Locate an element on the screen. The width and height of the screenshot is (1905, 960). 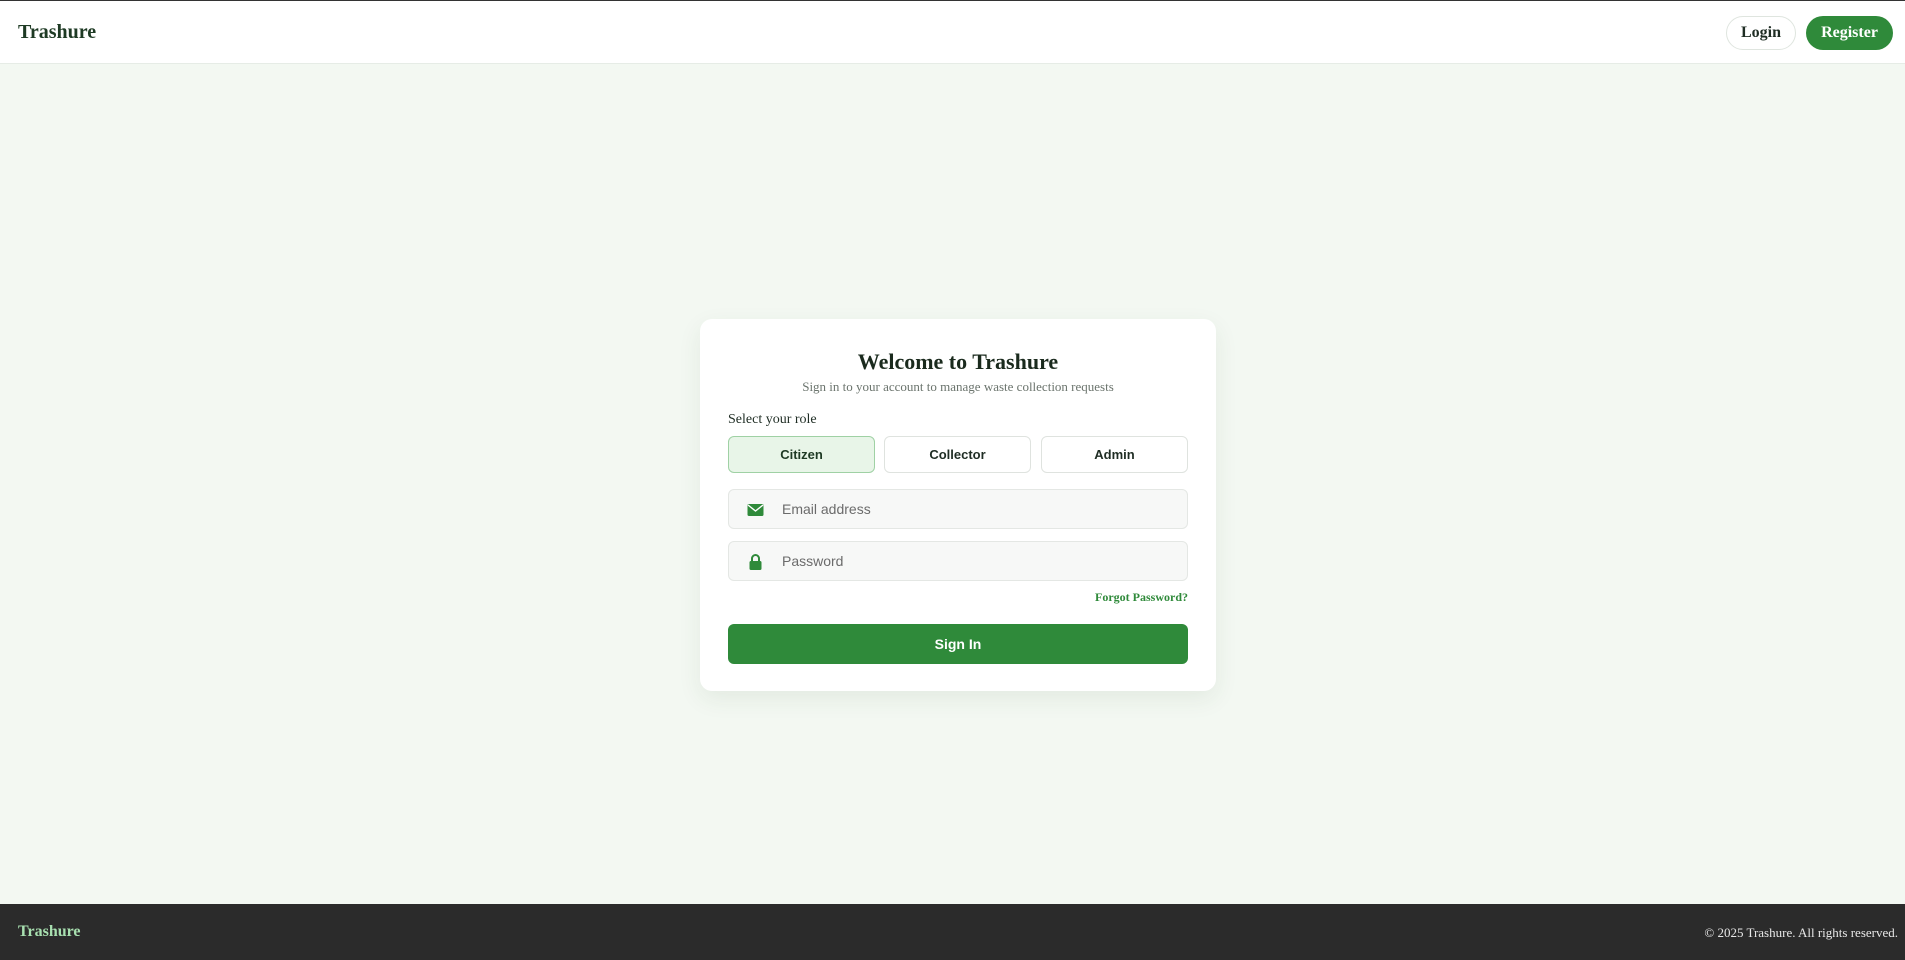
brand-logo: Trashure is located at coordinates (57, 32).